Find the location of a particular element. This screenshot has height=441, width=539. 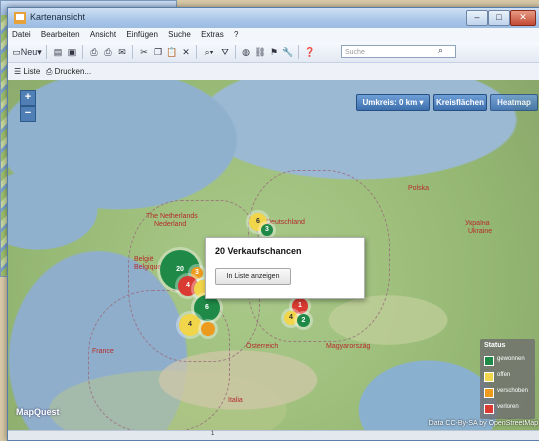

new-button: ▭Neu▾ is located at coordinates (27, 52).